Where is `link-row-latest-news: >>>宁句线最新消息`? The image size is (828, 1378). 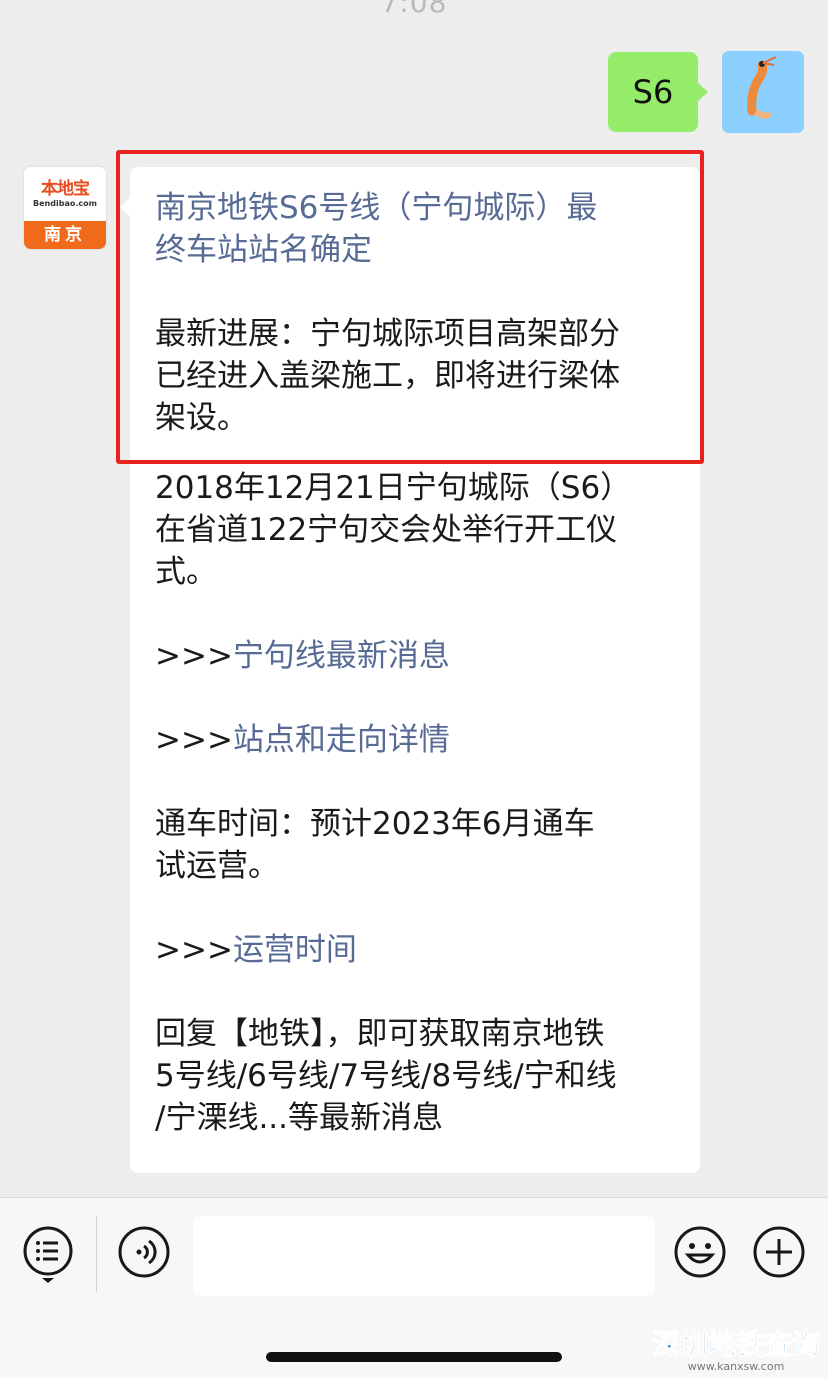
link-row-latest-news: >>>宁句线最新消息 is located at coordinates (417, 656).